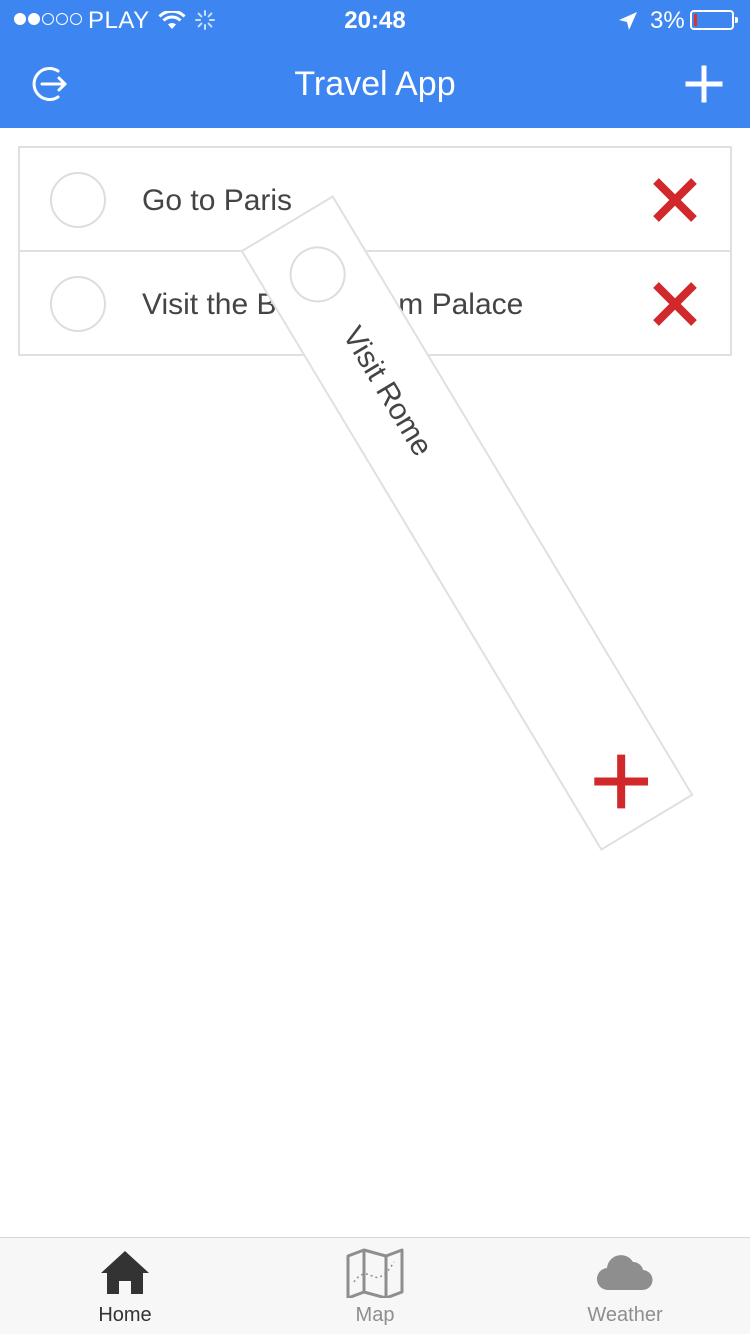 The width and height of the screenshot is (750, 1334). What do you see at coordinates (625, 1275) in the screenshot?
I see `cloud-icon` at bounding box center [625, 1275].